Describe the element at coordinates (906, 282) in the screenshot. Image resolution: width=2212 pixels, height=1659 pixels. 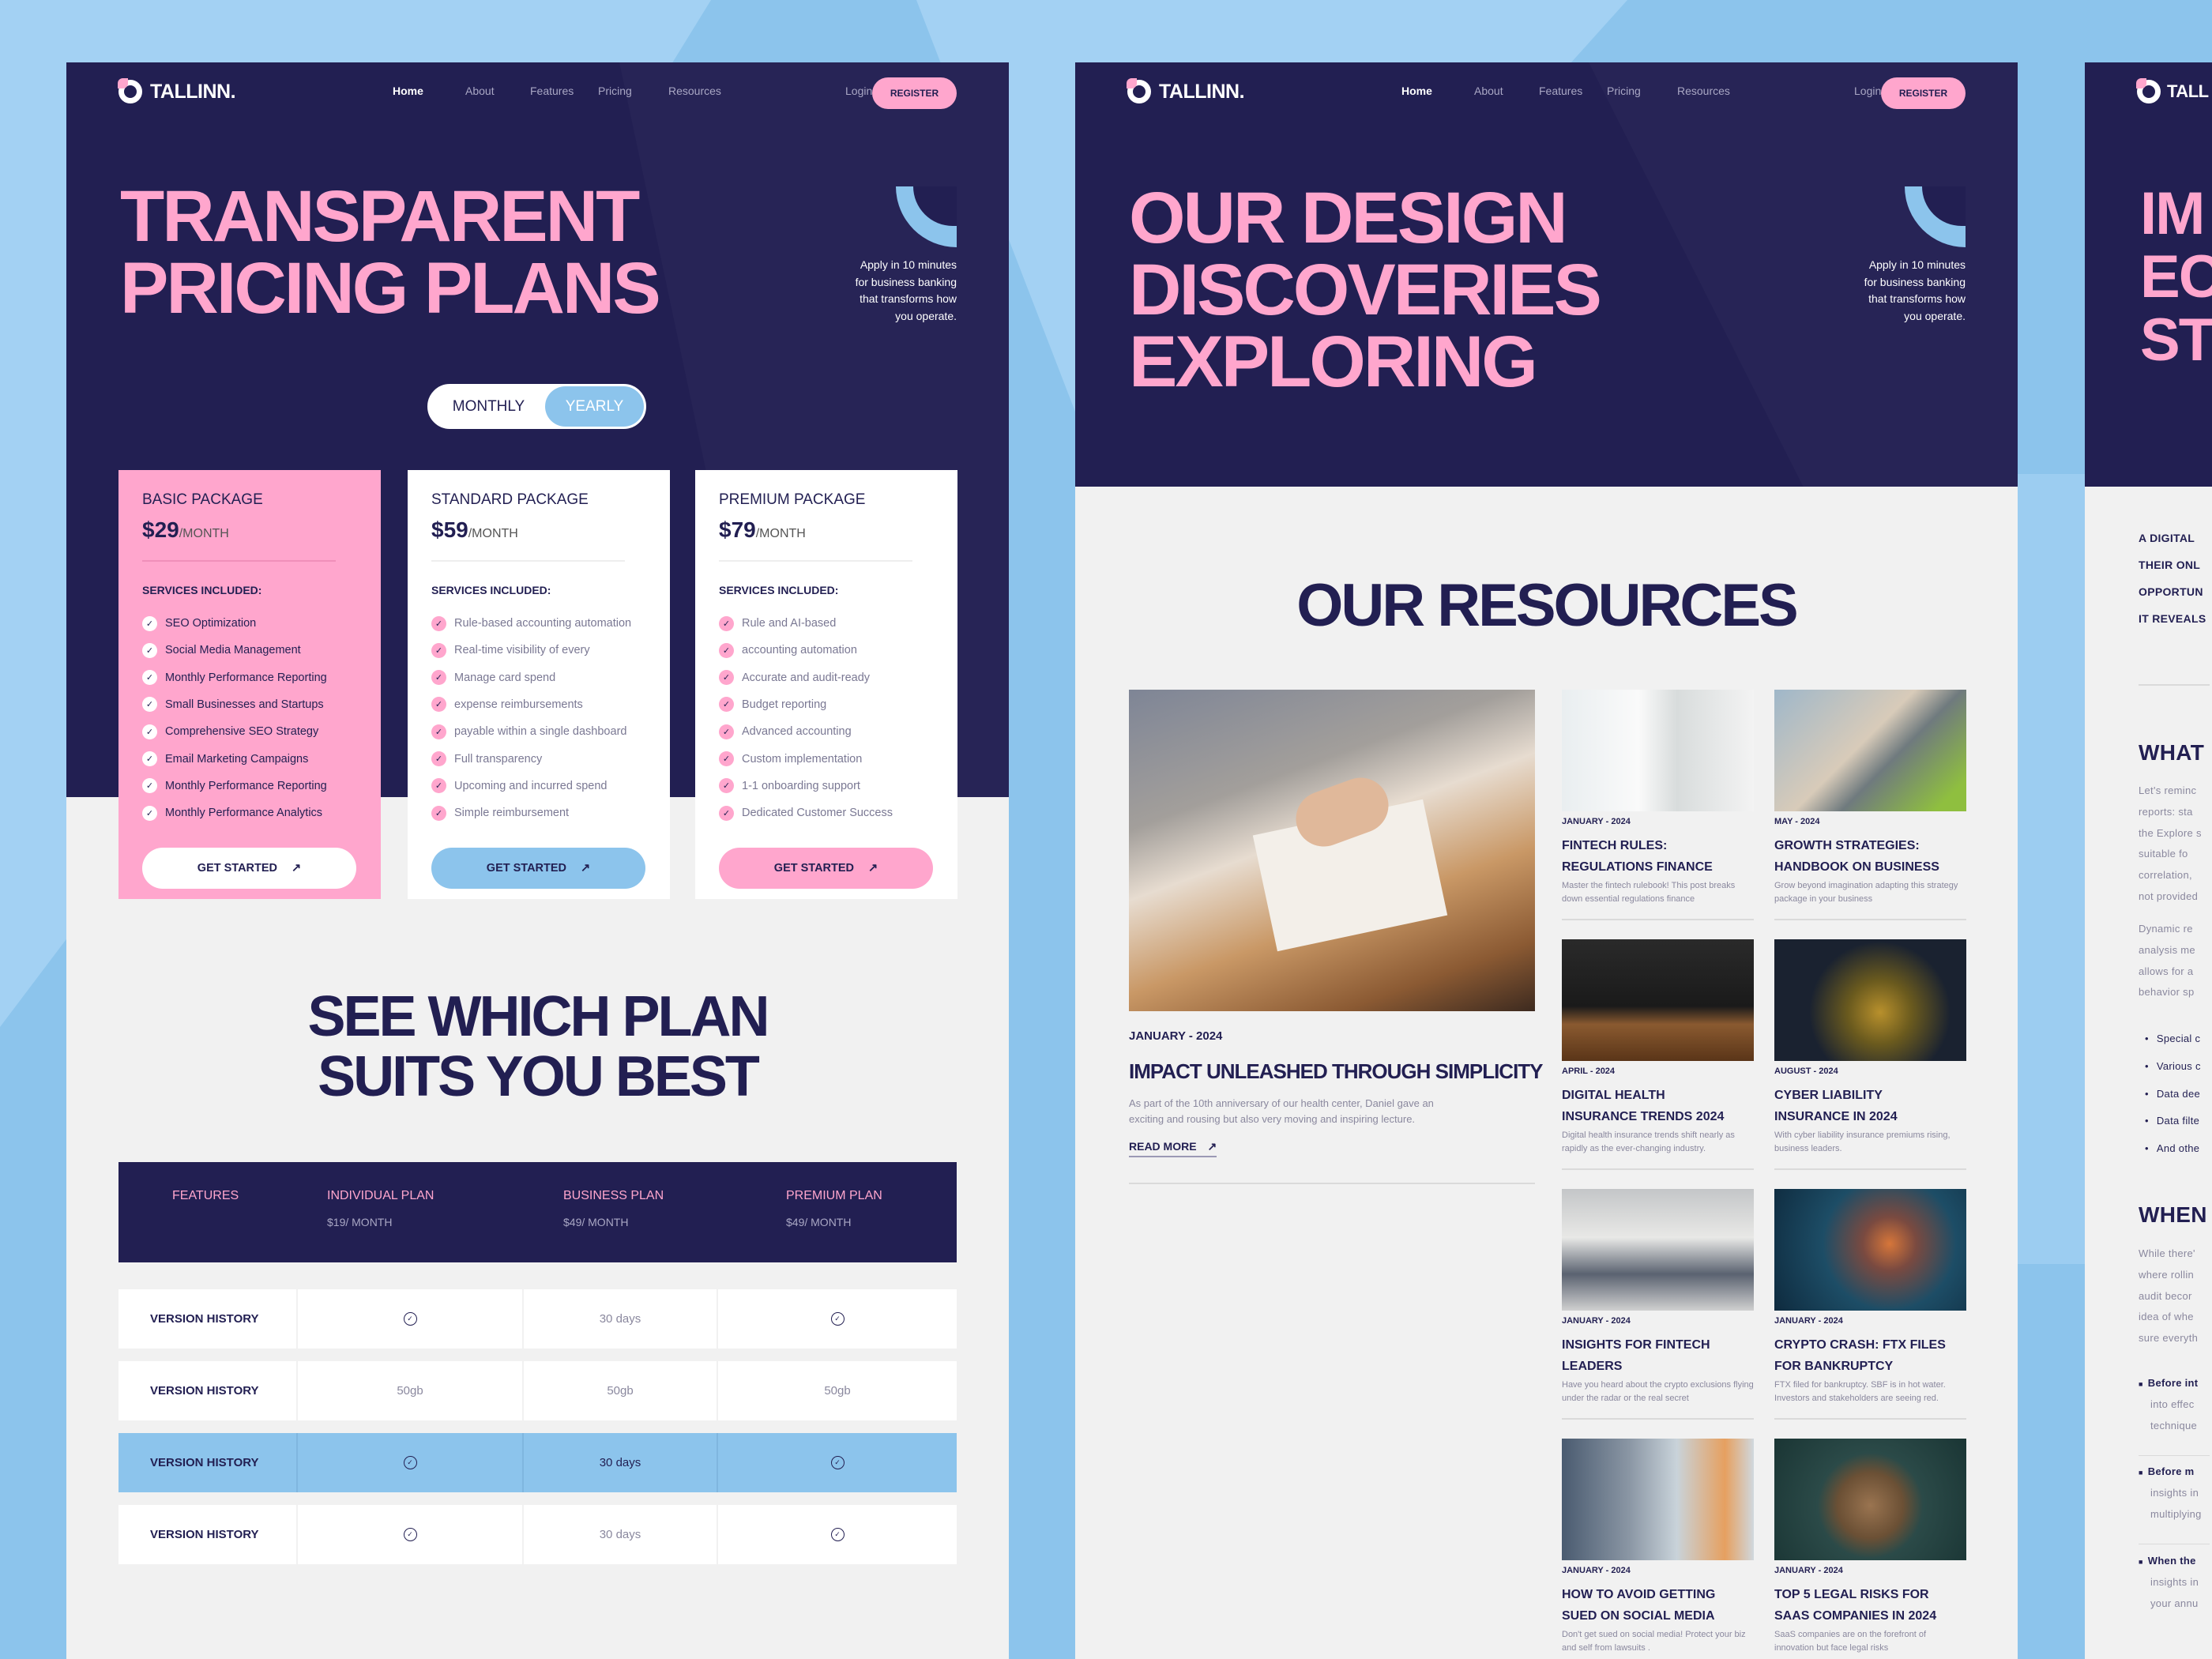
I see `note-line: for business banking` at that location.